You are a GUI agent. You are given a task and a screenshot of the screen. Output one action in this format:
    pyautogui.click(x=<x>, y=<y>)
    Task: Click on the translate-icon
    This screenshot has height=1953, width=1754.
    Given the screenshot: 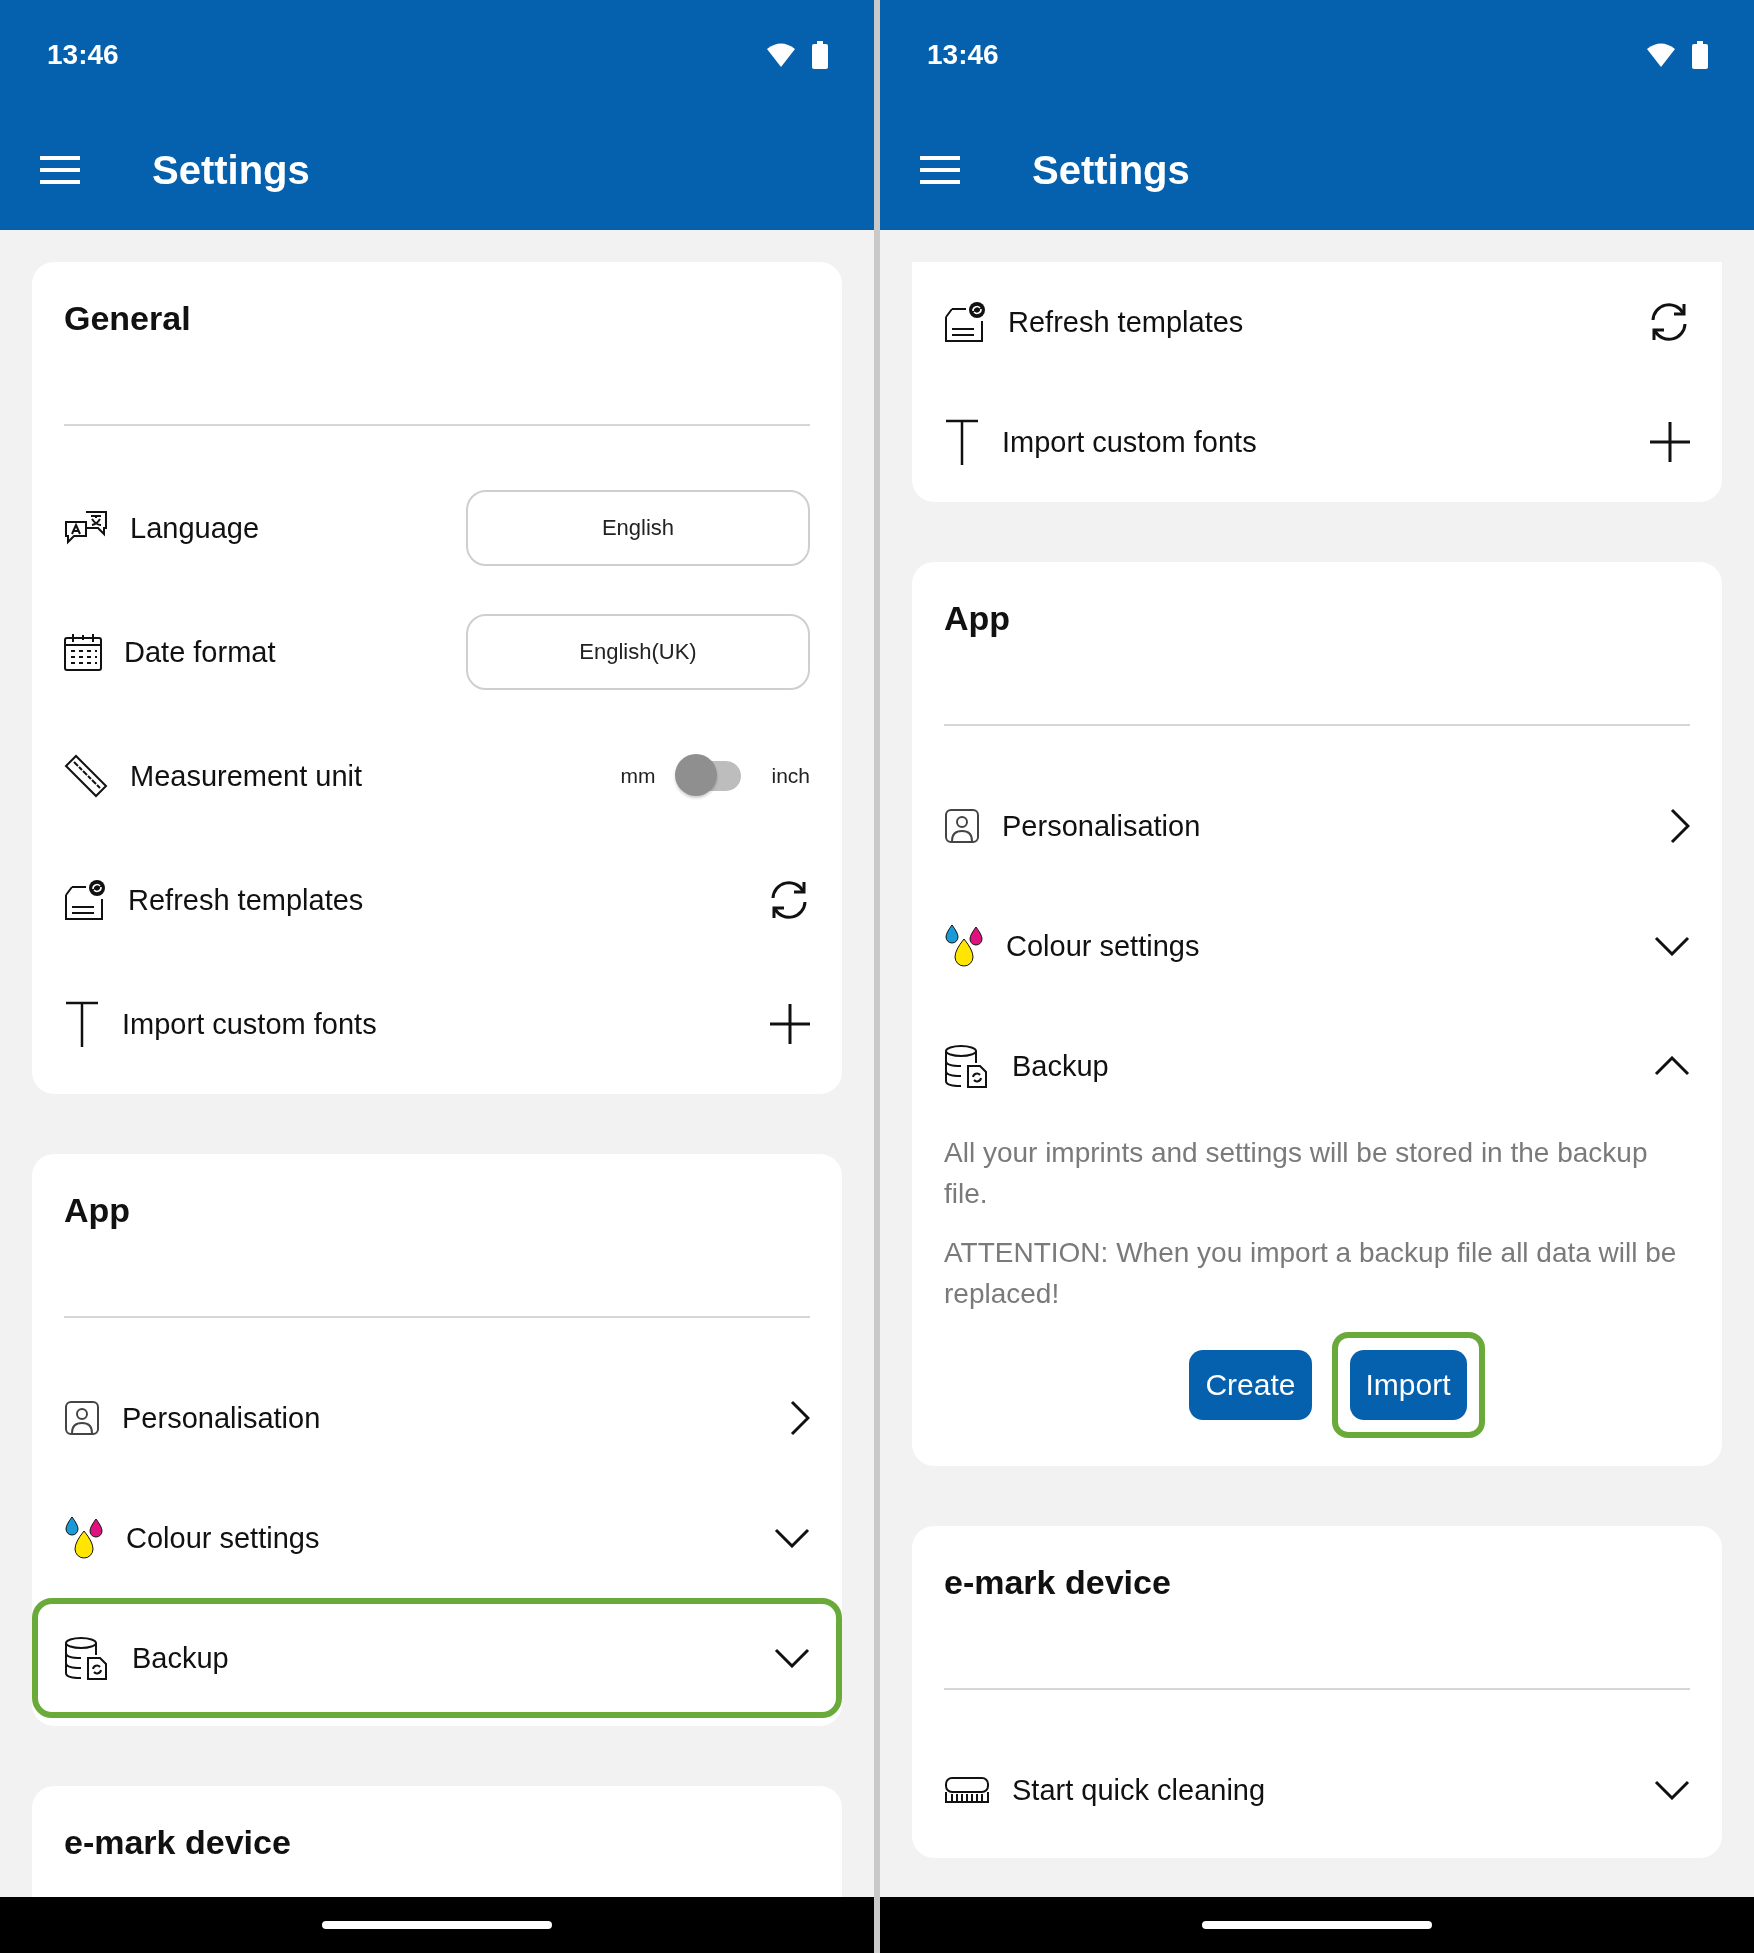 What is the action you would take?
    pyautogui.click(x=86, y=528)
    